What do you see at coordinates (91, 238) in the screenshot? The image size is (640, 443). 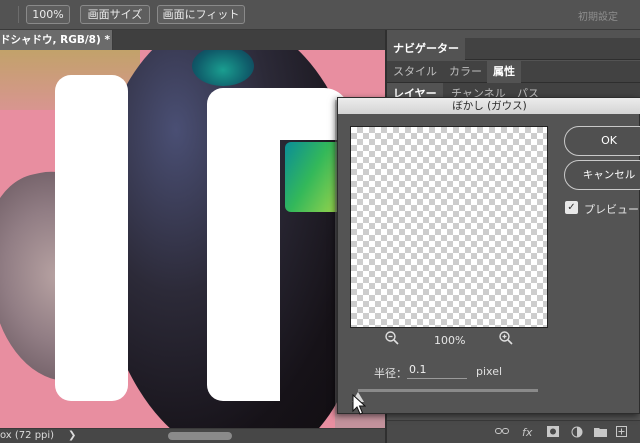 I see `white-letter-shape` at bounding box center [91, 238].